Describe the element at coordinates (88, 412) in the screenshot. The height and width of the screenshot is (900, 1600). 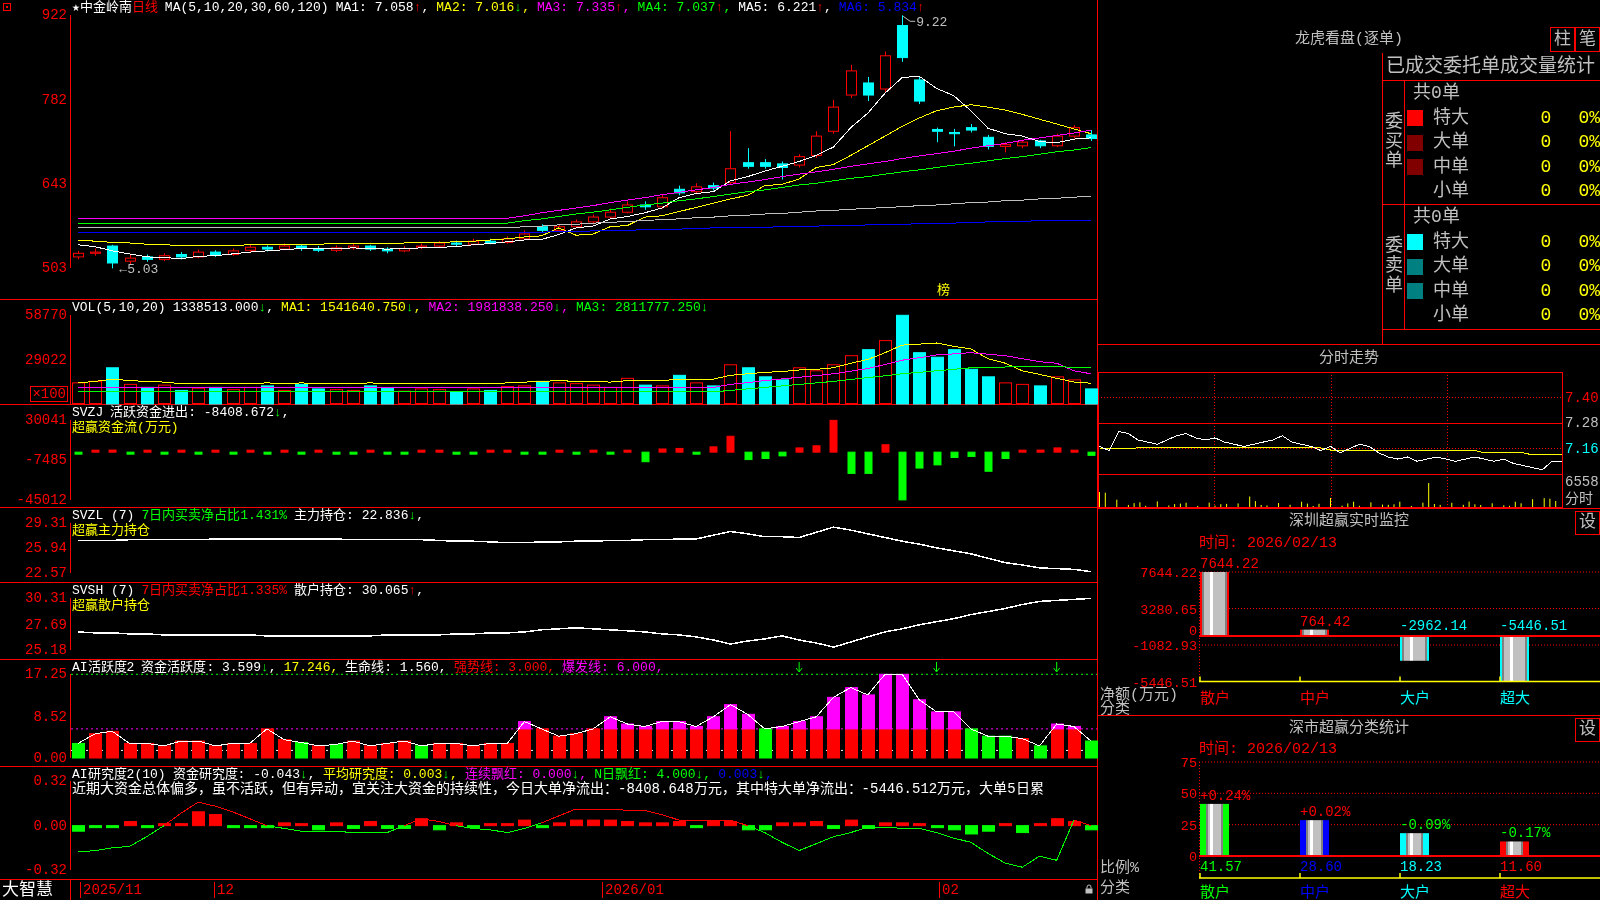
I see `legend-reading: SVZJ` at that location.